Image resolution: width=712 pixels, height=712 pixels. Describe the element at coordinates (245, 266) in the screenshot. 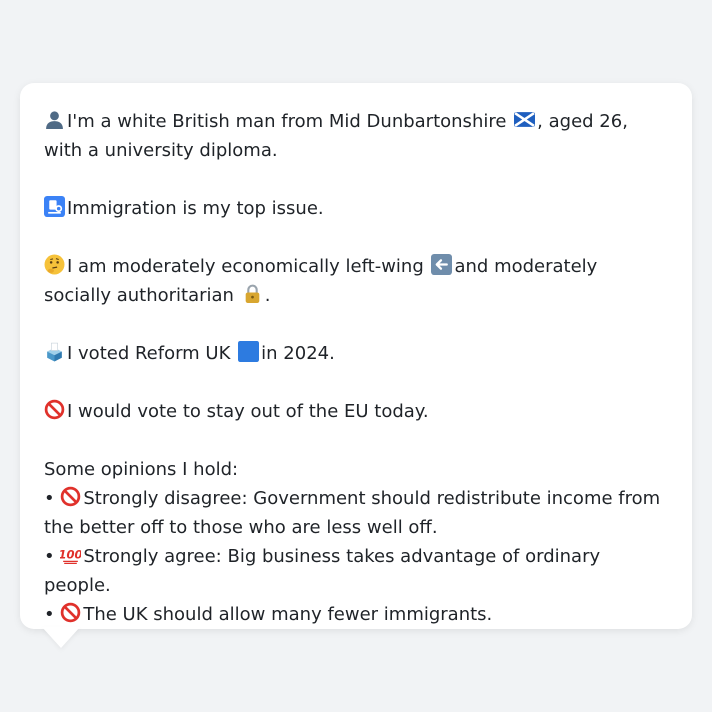

I see `position-text-part1: I am moderately economically left-wing` at that location.